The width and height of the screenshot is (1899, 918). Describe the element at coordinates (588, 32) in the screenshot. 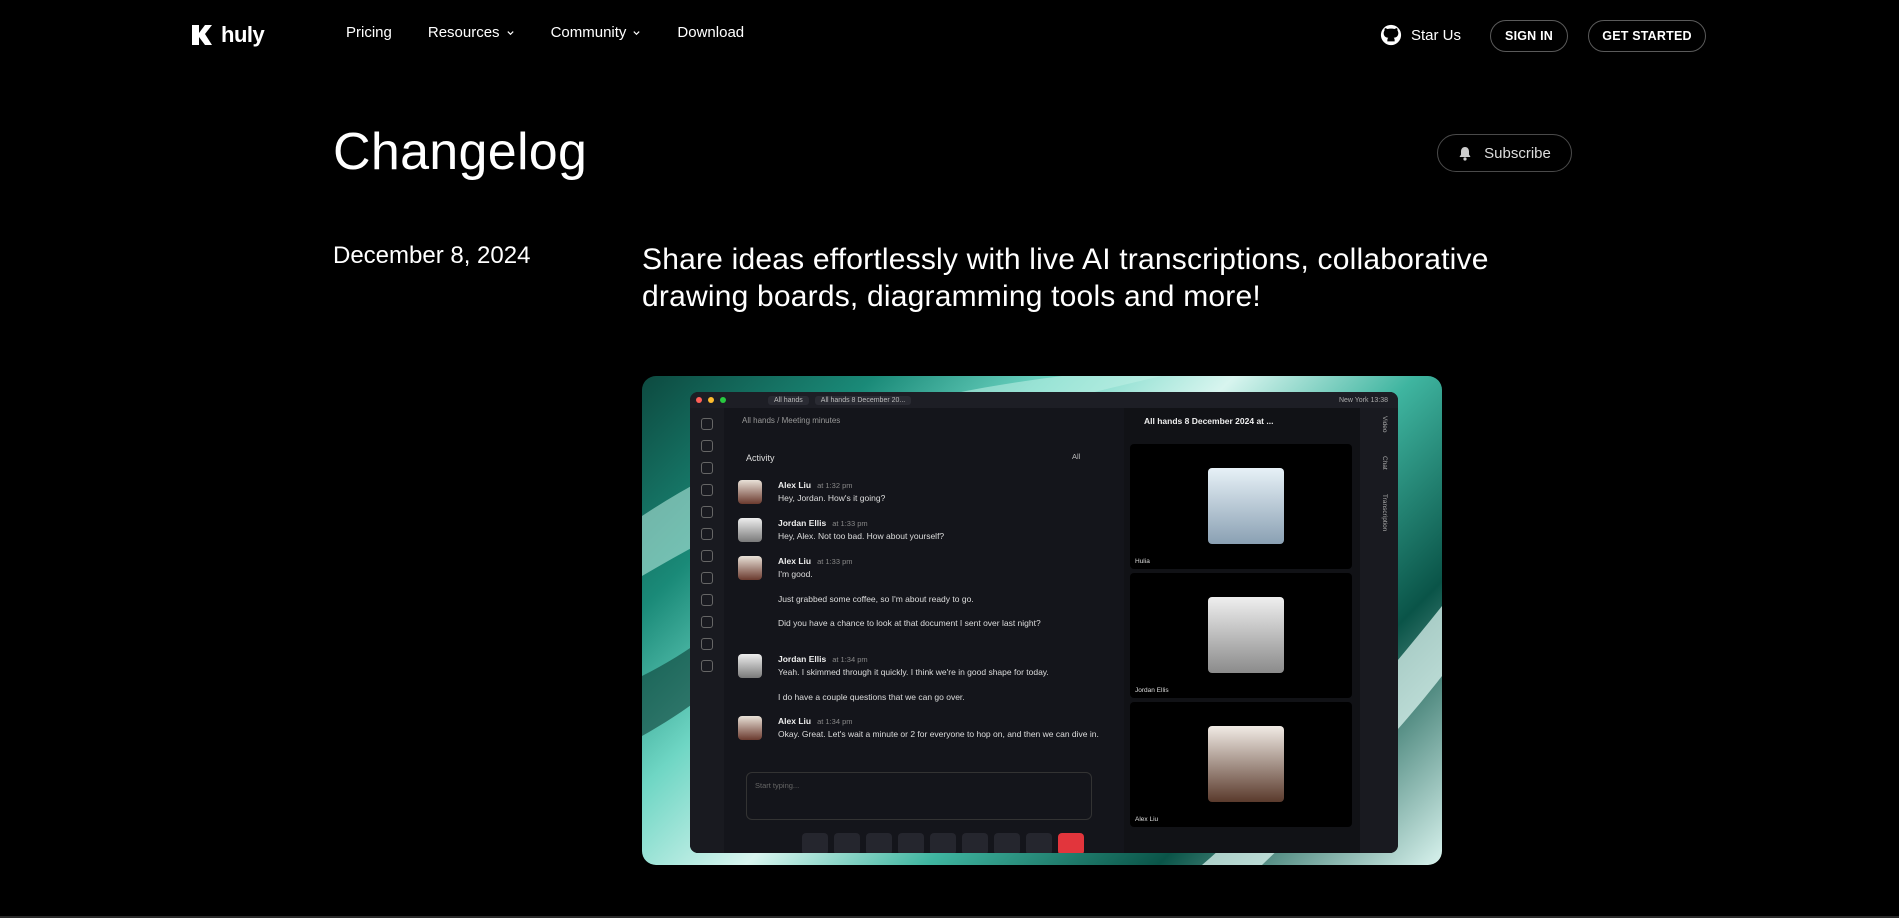

I see `nav-link-label: Community` at that location.